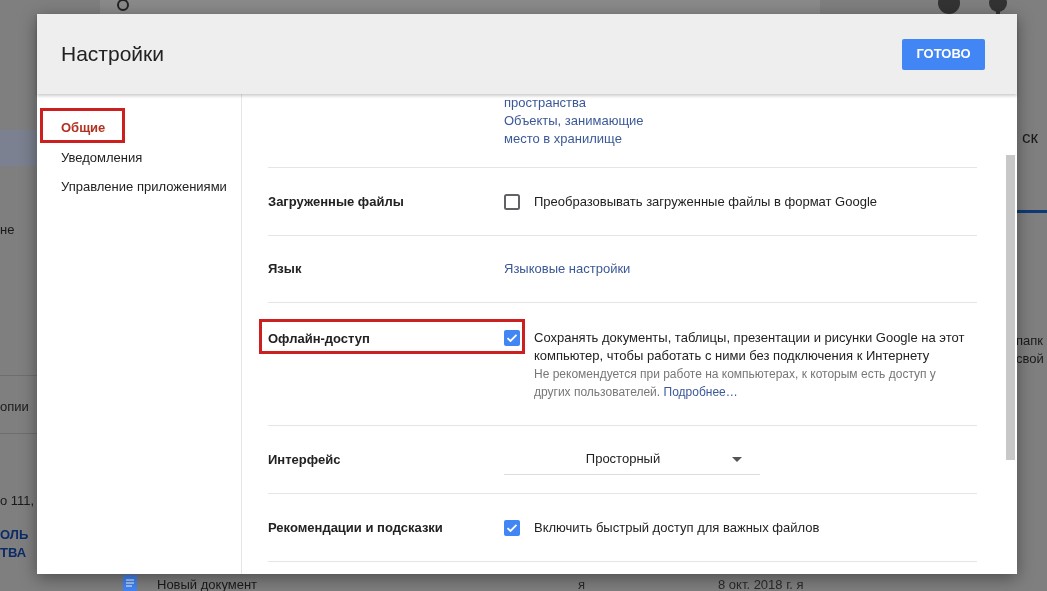  What do you see at coordinates (102, 157) in the screenshot?
I see `nav-item: Уведомления` at bounding box center [102, 157].